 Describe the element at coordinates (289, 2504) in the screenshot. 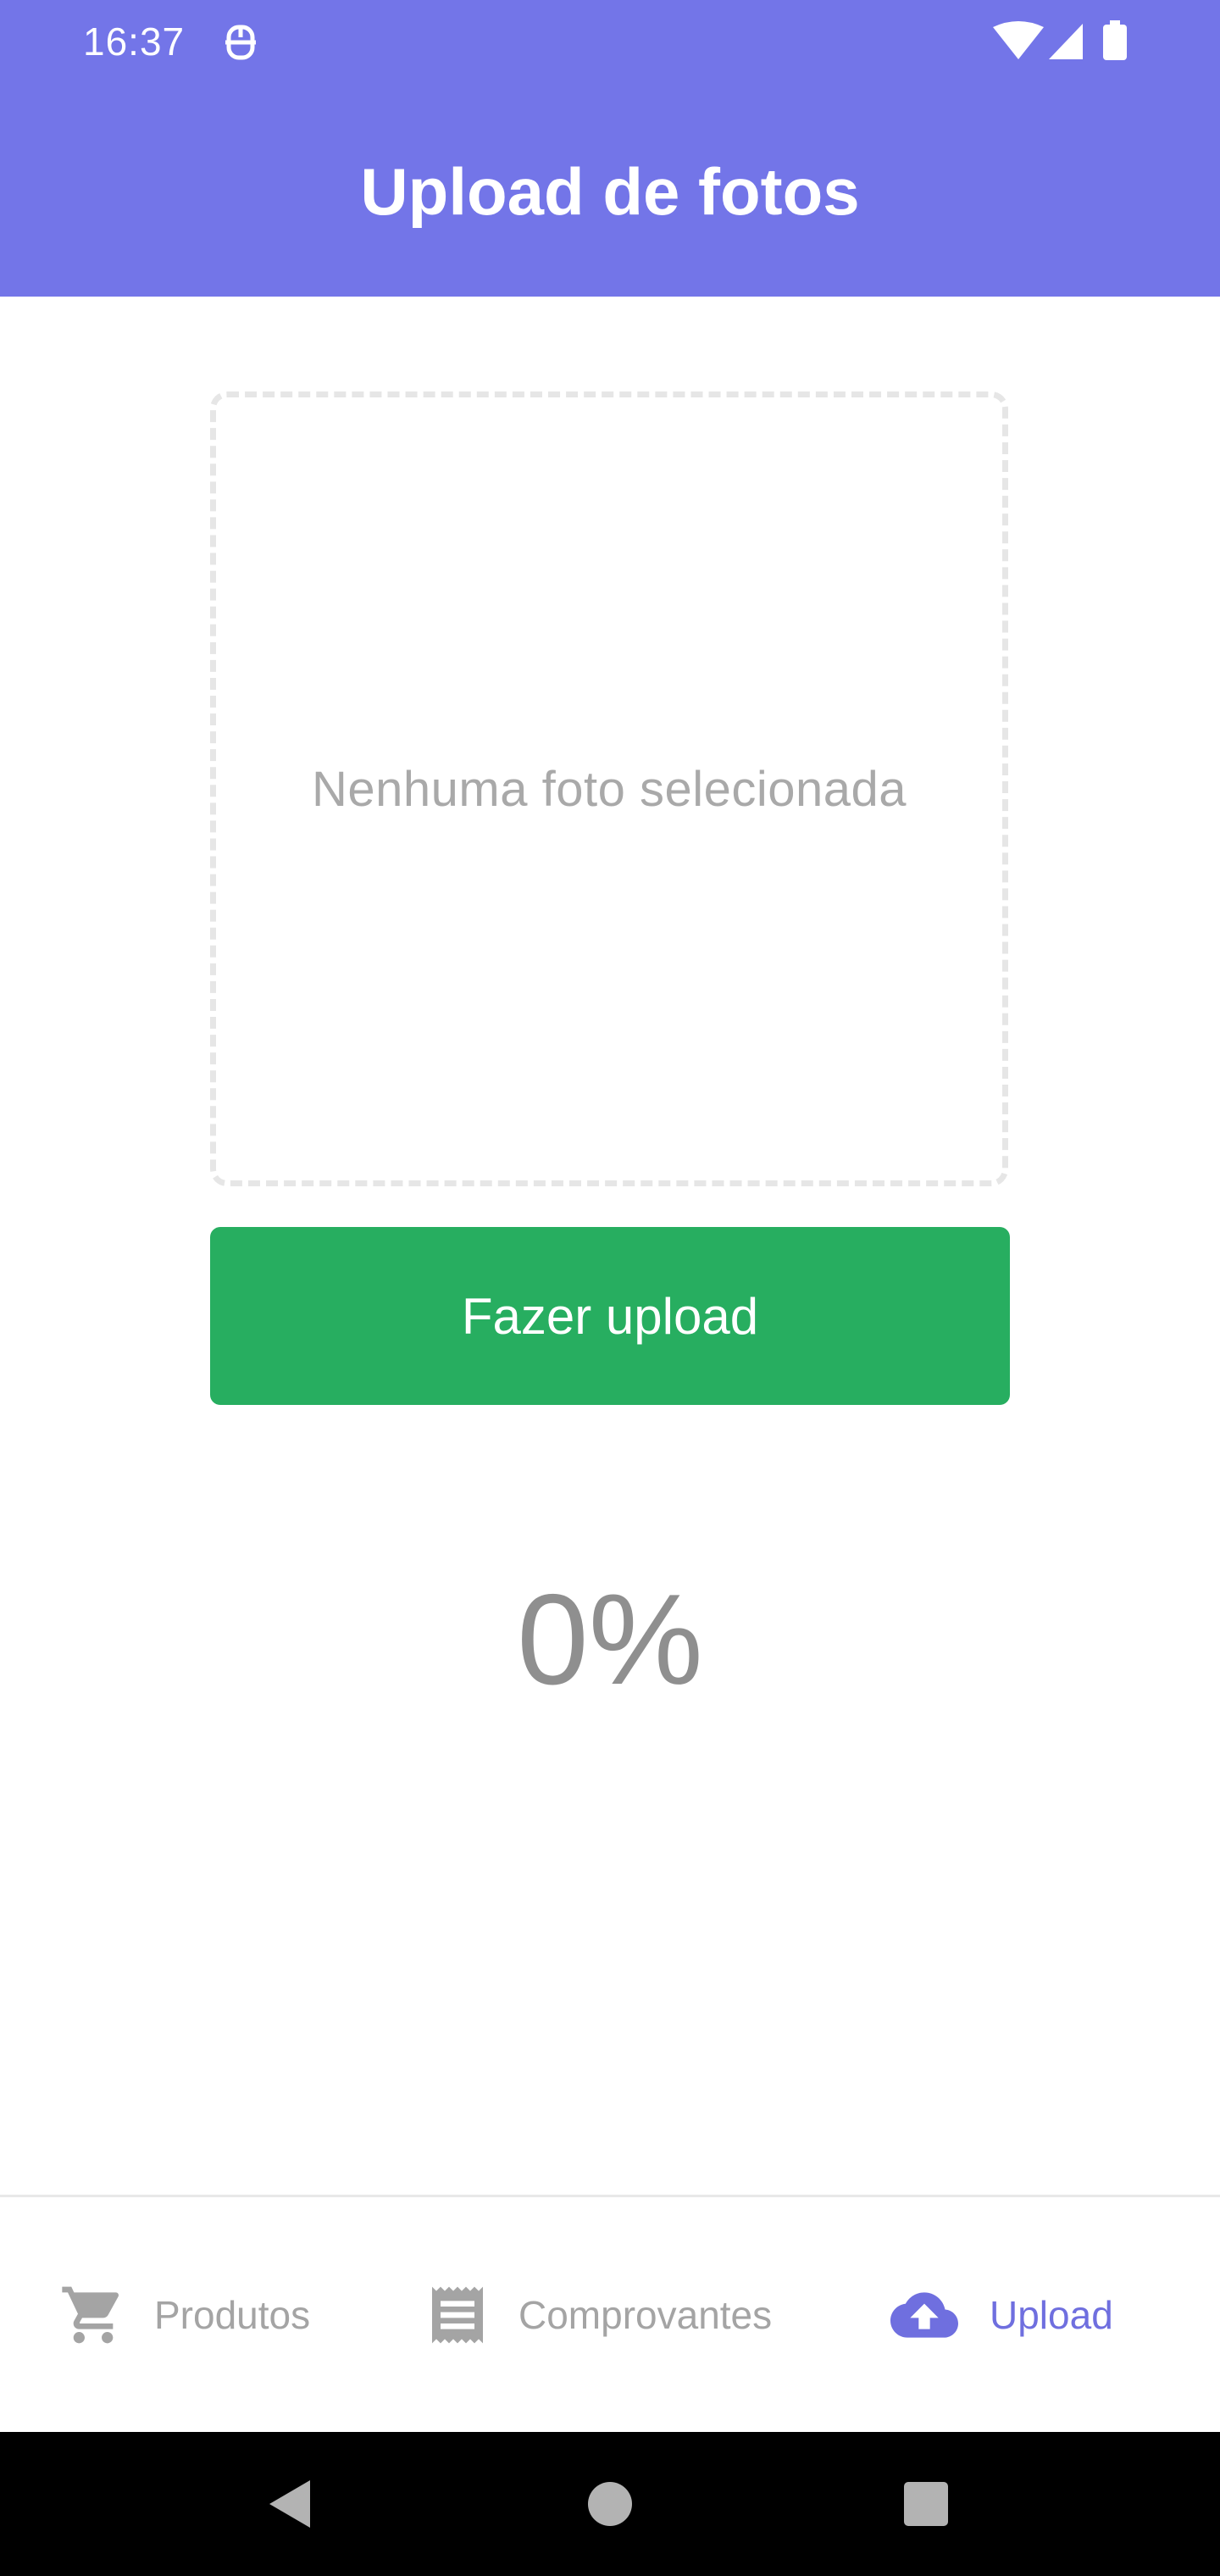

I see `back-triangle-icon` at that location.